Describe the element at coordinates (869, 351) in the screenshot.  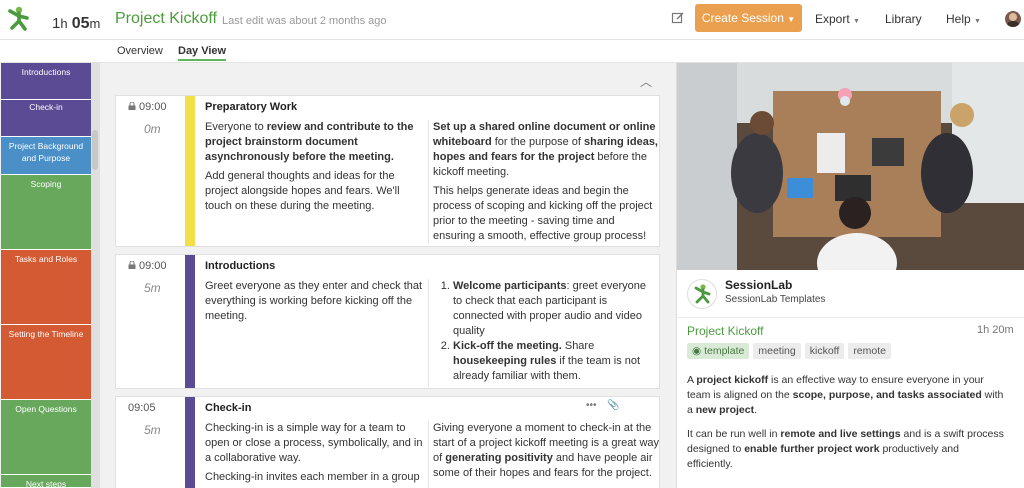
I see `tag-remote: remote` at that location.